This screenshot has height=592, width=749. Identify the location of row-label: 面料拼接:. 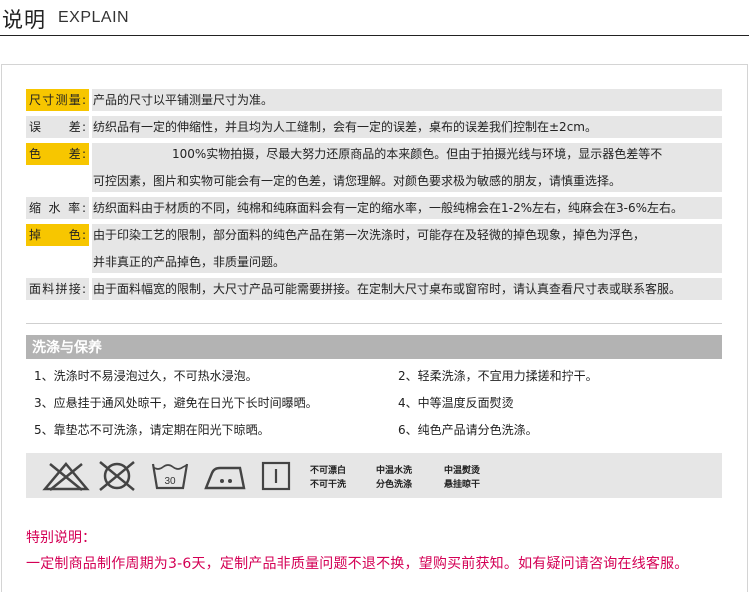
(57, 289).